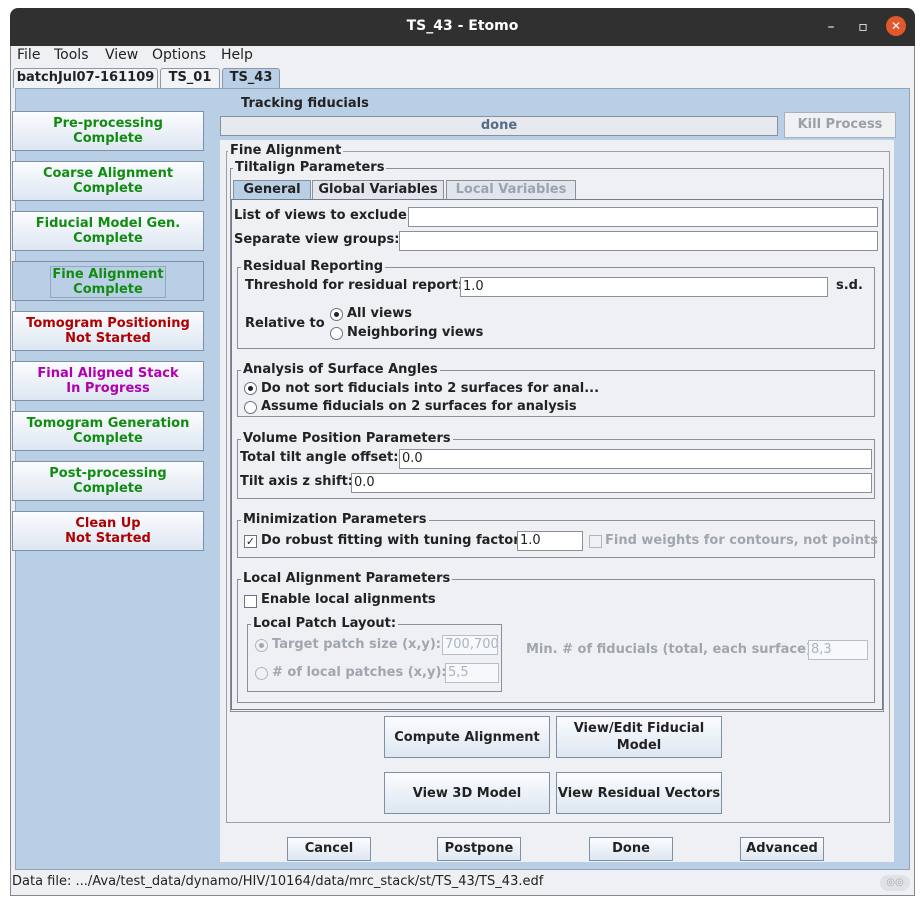  I want to click on tab-ts01: TS_01, so click(190, 78).